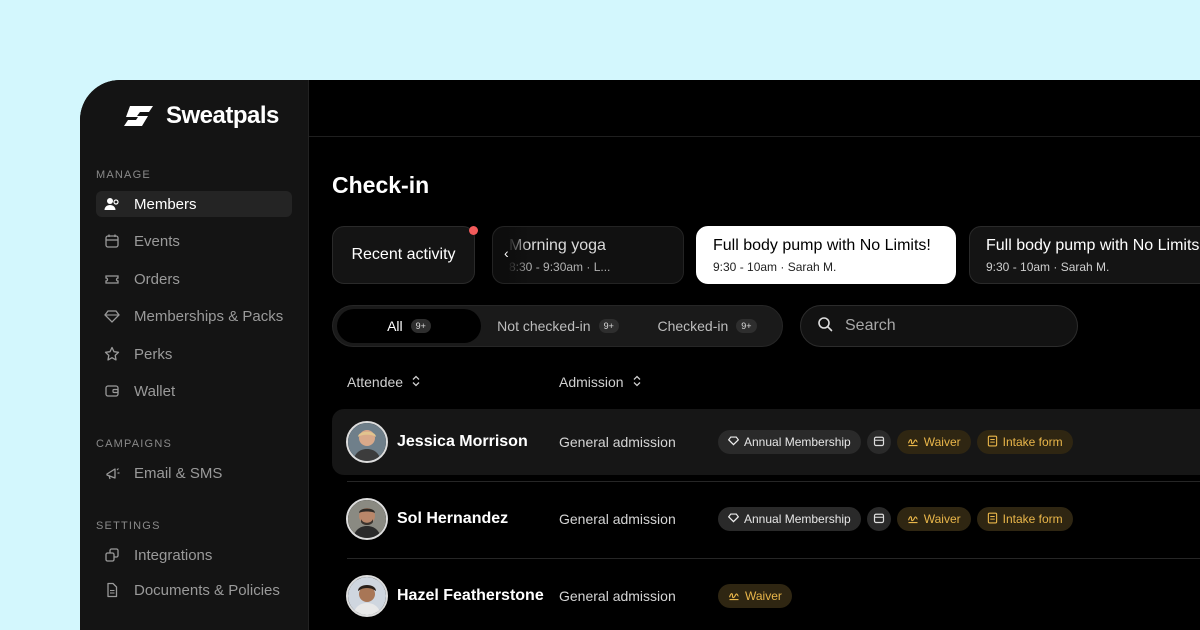 Image resolution: width=1200 pixels, height=630 pixels. Describe the element at coordinates (157, 279) in the screenshot. I see `sidebar-item-label: Orders` at that location.